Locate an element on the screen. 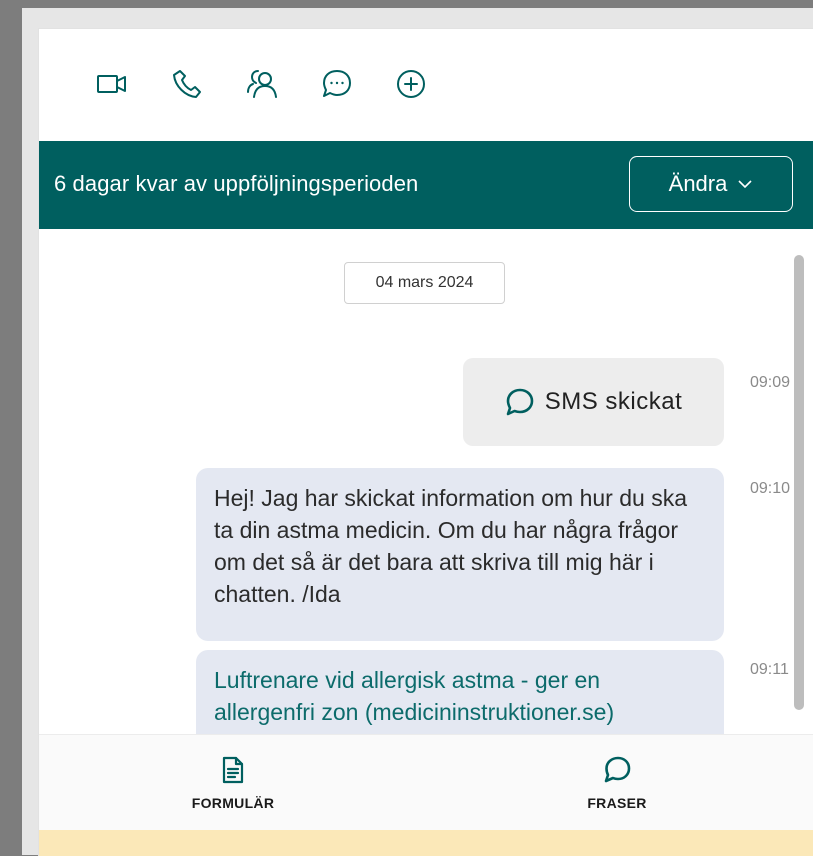 The image size is (813, 856). video-camera-icon is located at coordinates (112, 84).